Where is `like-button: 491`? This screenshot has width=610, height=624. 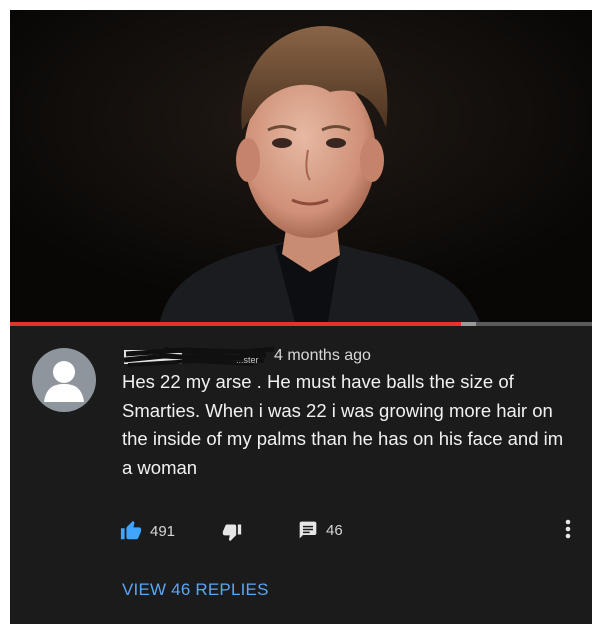 like-button: 491 is located at coordinates (147, 531).